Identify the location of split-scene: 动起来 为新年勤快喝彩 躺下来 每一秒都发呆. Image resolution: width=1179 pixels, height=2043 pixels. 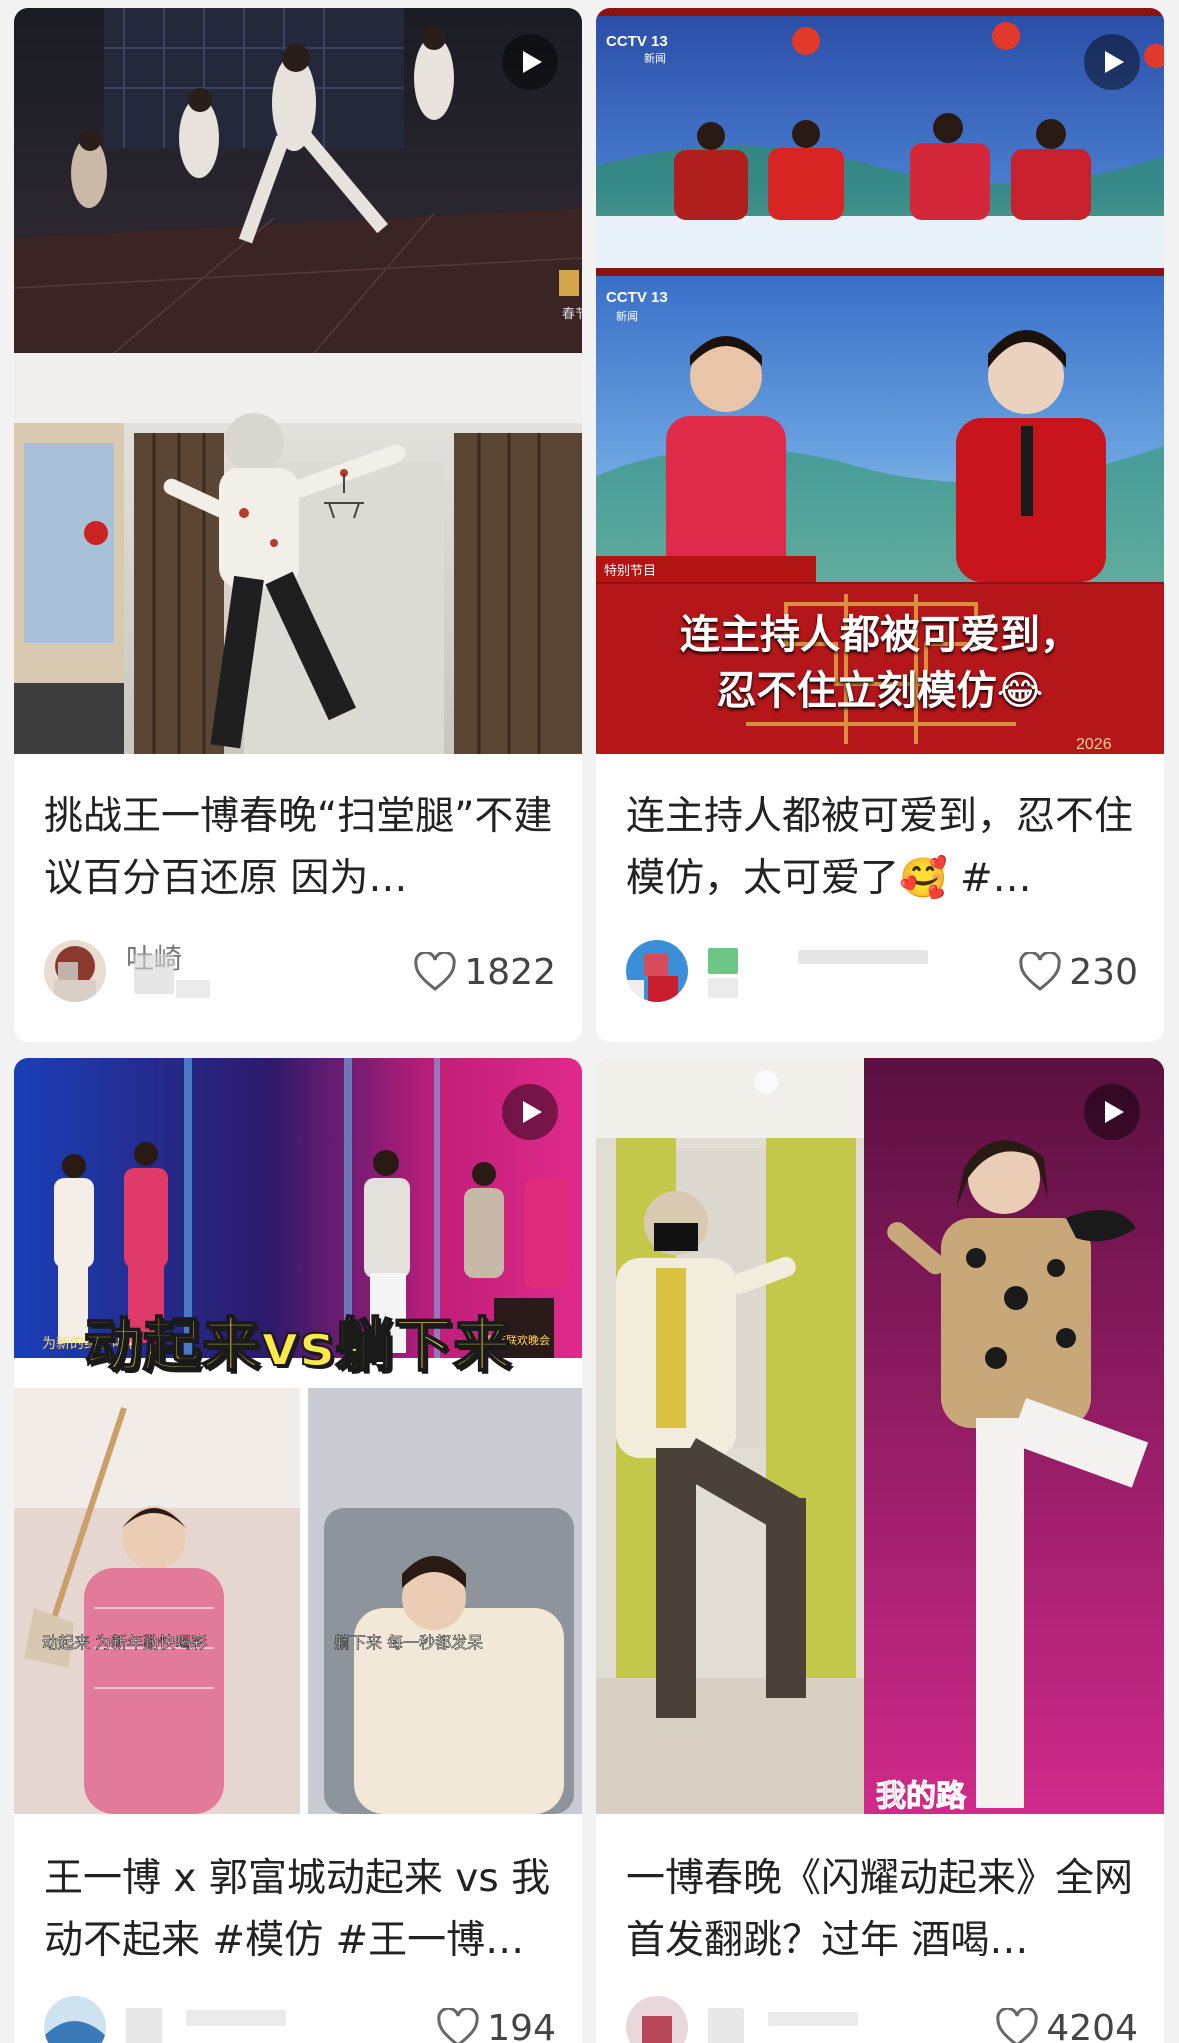
(298, 1601).